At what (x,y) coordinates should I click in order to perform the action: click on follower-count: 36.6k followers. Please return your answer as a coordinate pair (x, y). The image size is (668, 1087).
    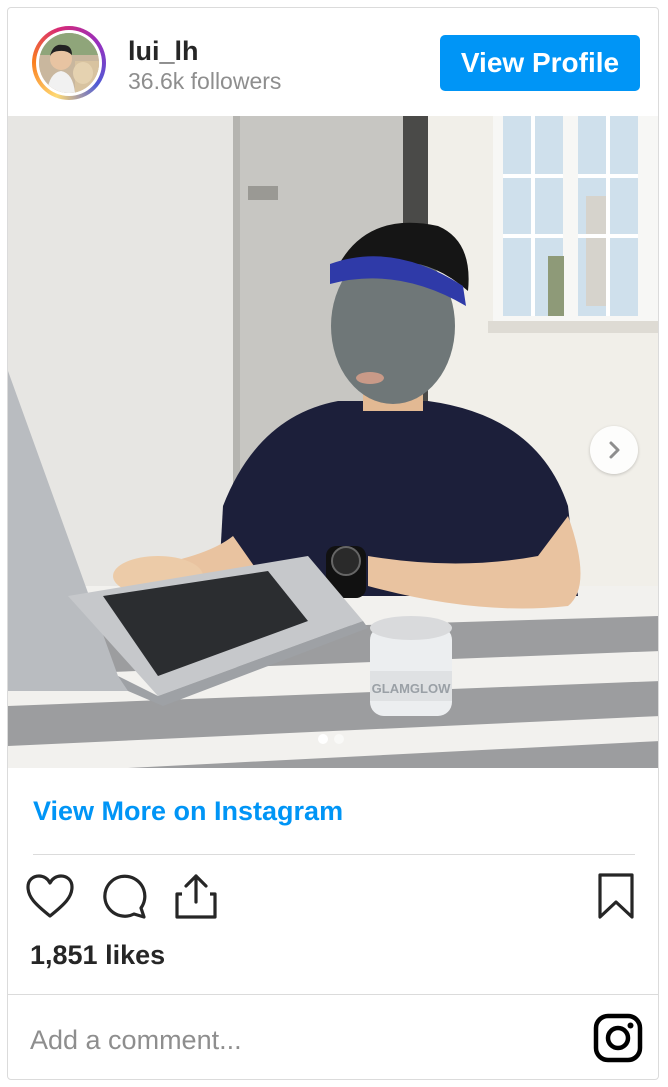
    Looking at the image, I should click on (205, 81).